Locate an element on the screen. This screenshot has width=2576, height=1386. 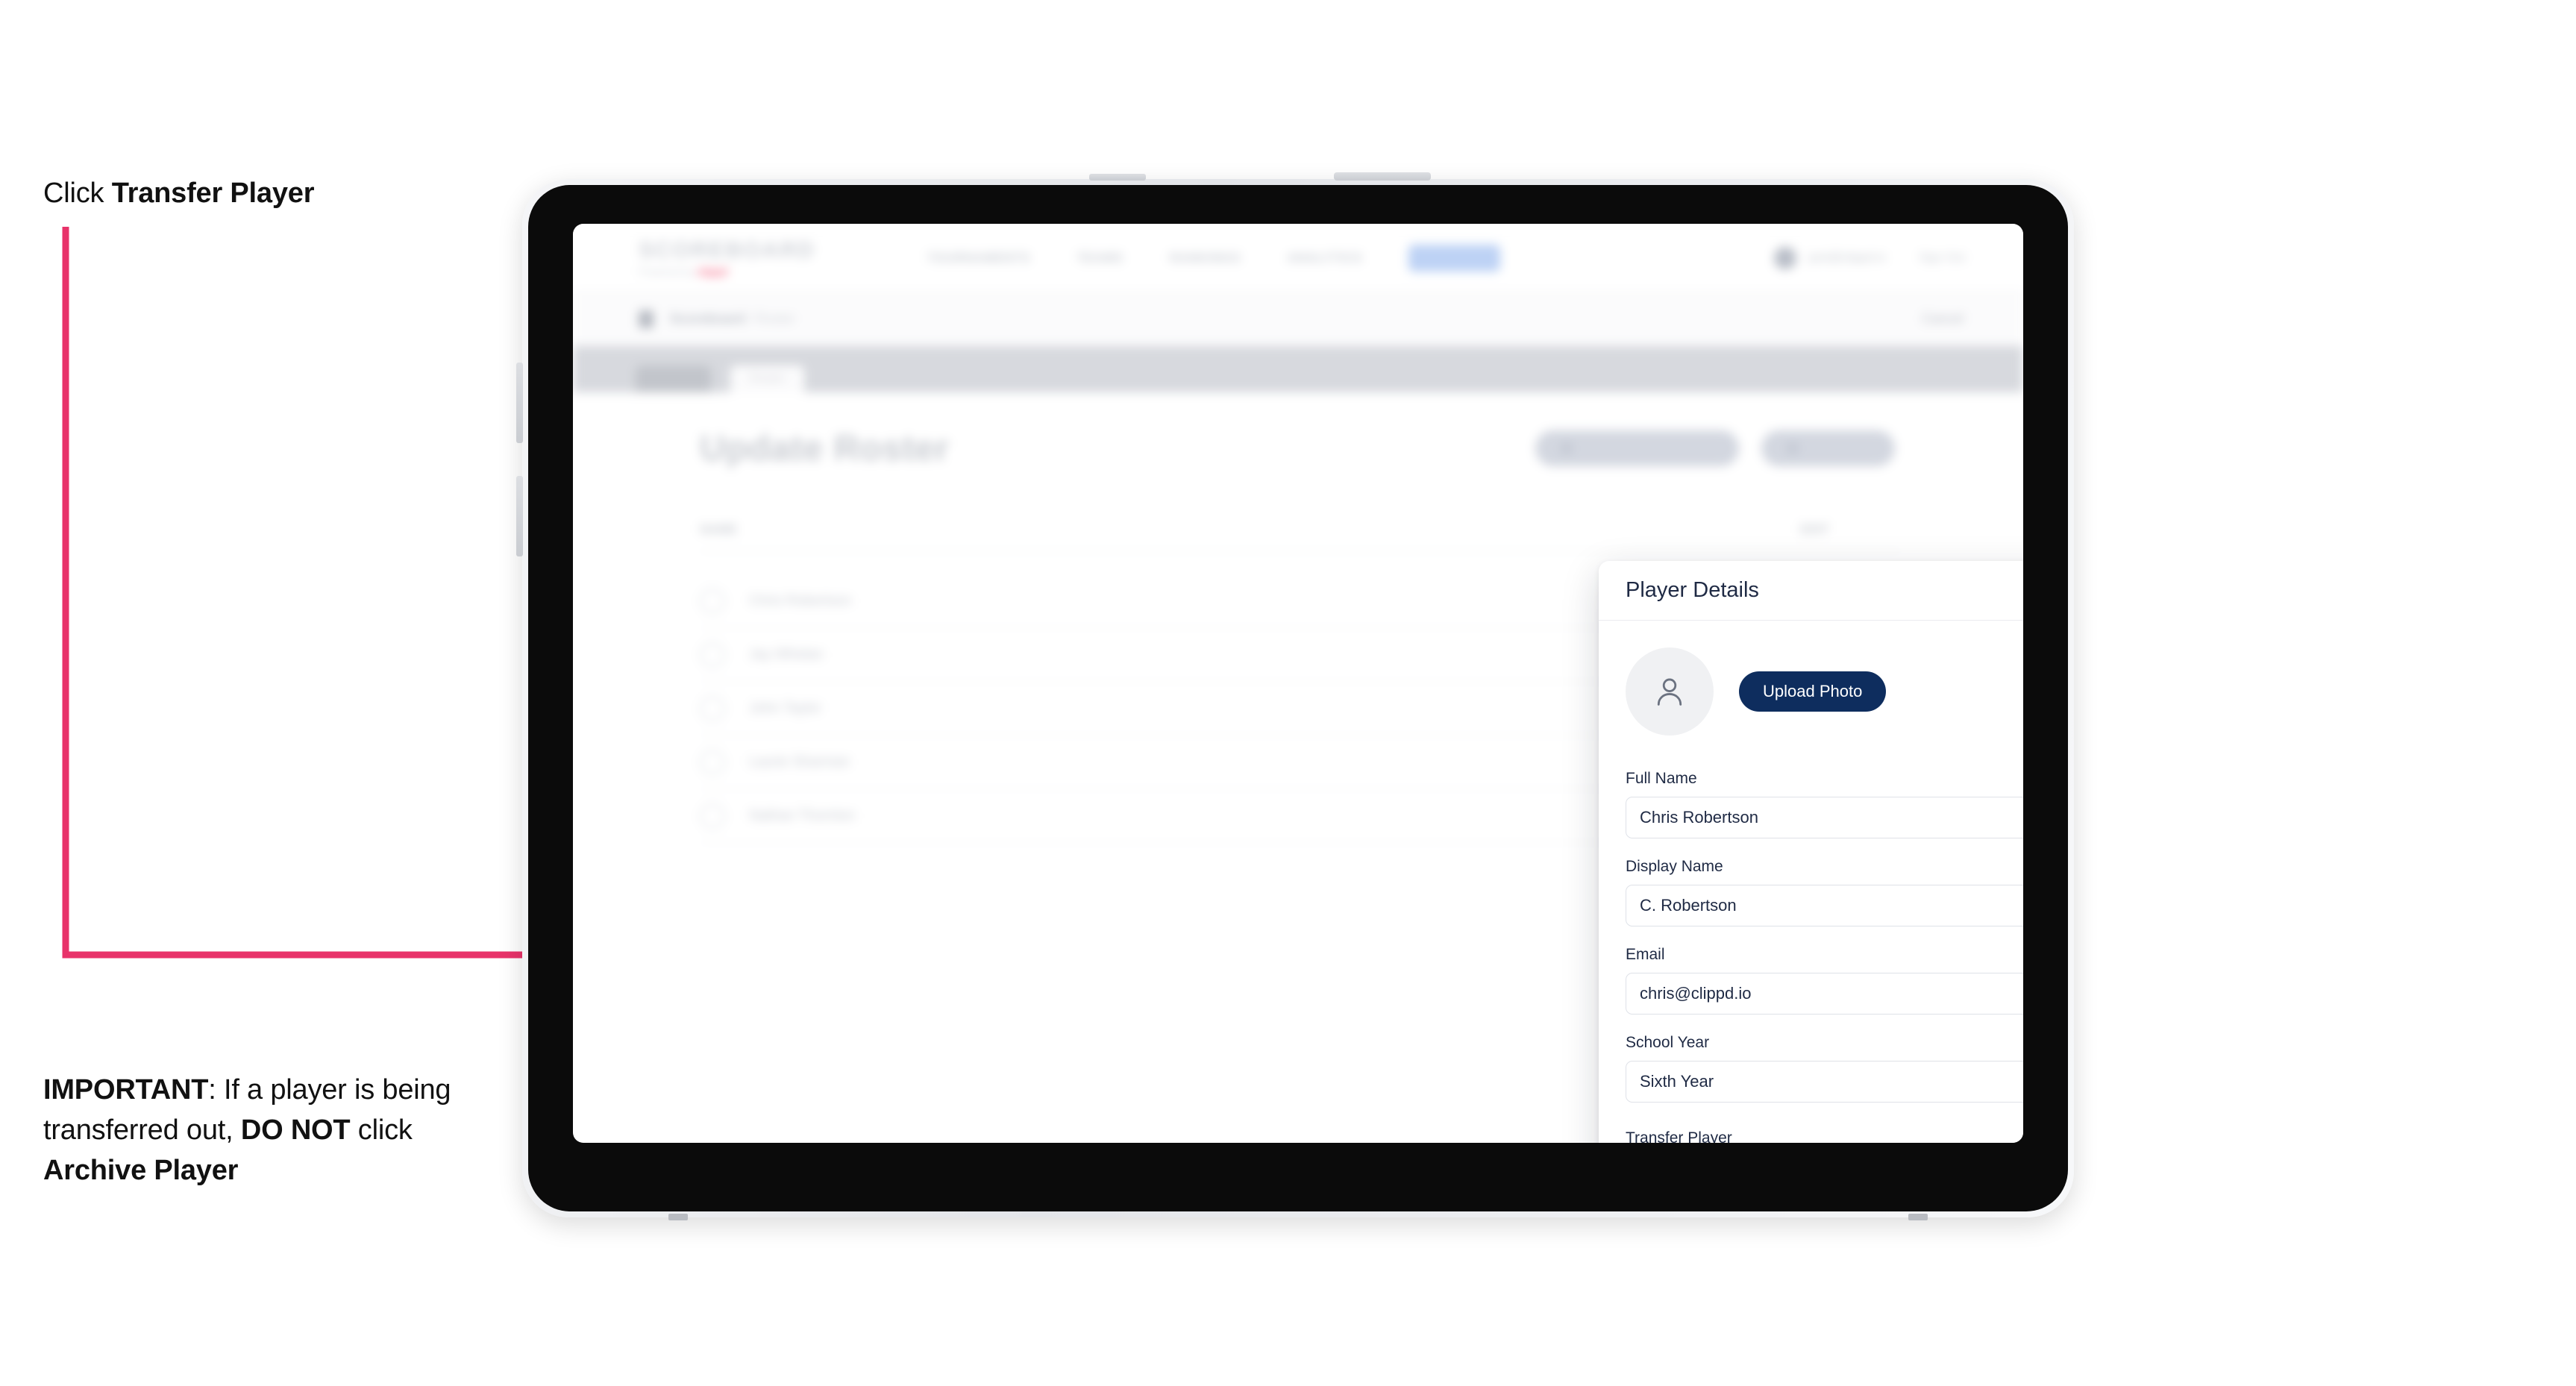
upload-photo-button: Upload Photo is located at coordinates (1813, 691).